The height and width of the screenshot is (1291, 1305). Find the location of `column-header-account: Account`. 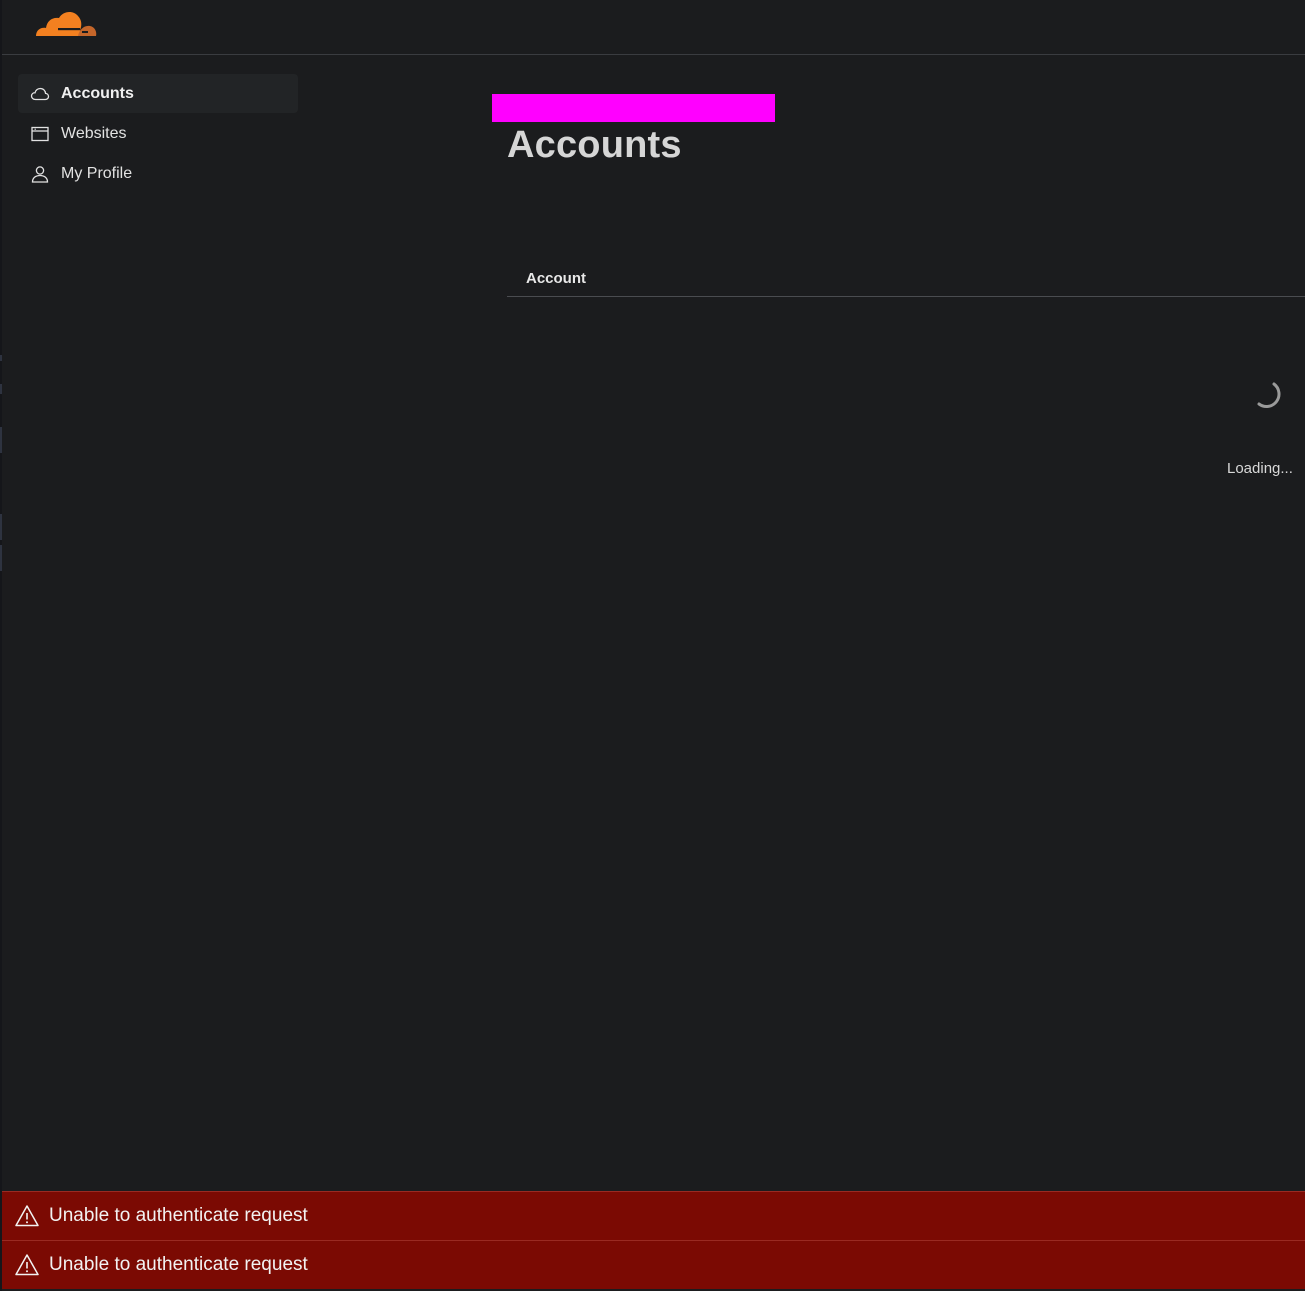

column-header-account: Account is located at coordinates (556, 278).